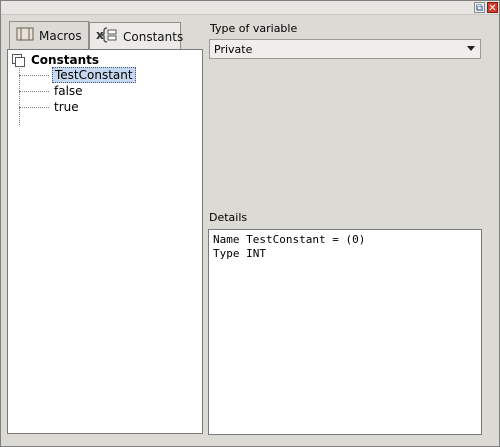 The width and height of the screenshot is (500, 447). I want to click on tab-macros: Macros, so click(49, 35).